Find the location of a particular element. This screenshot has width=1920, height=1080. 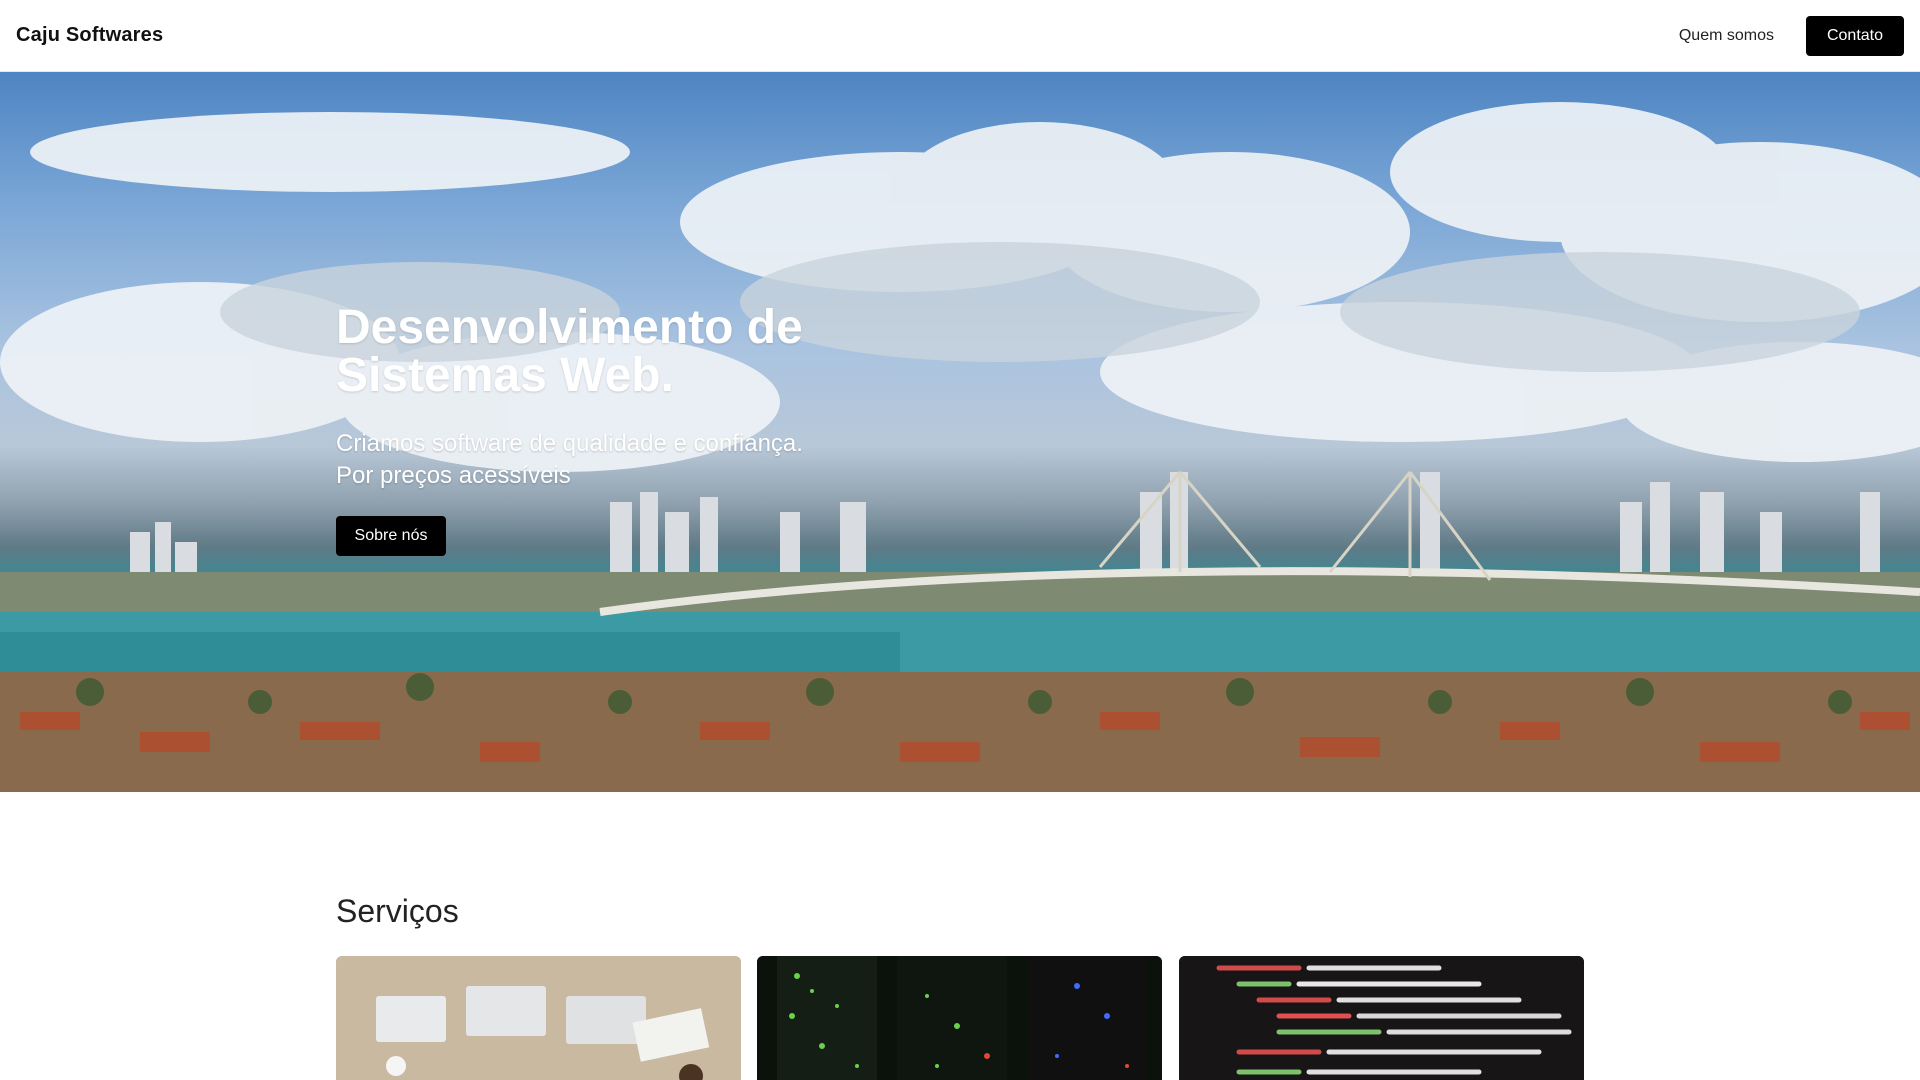

hero-subtitle-line2: Por preços acessíveis is located at coordinates (453, 475).